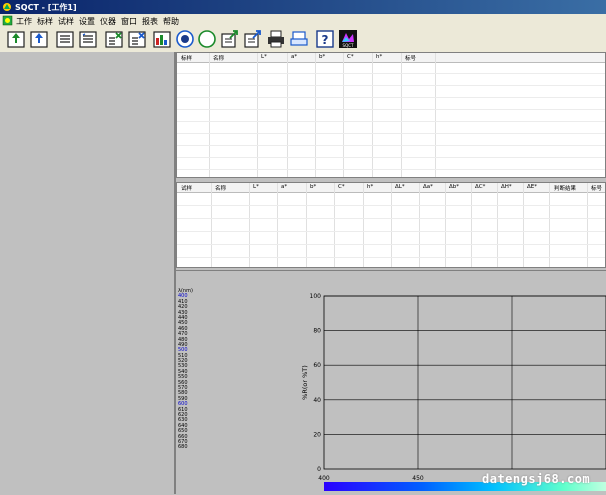 This screenshot has width=606, height=495. Describe the element at coordinates (454, 187) in the screenshot. I see `col-db: Δb*` at that location.